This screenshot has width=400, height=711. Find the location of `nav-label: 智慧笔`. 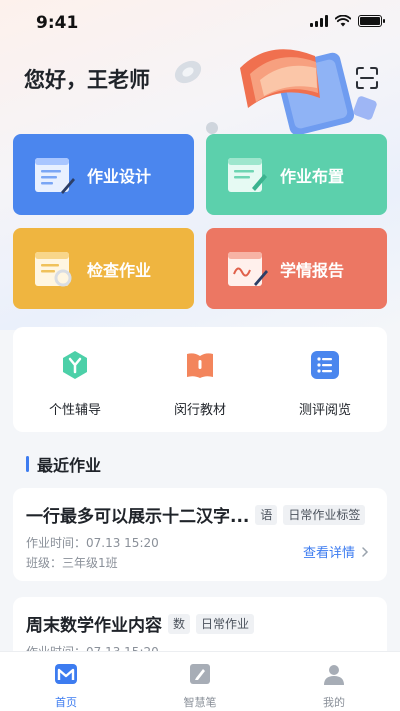

nav-label: 智慧笔 is located at coordinates (200, 702).